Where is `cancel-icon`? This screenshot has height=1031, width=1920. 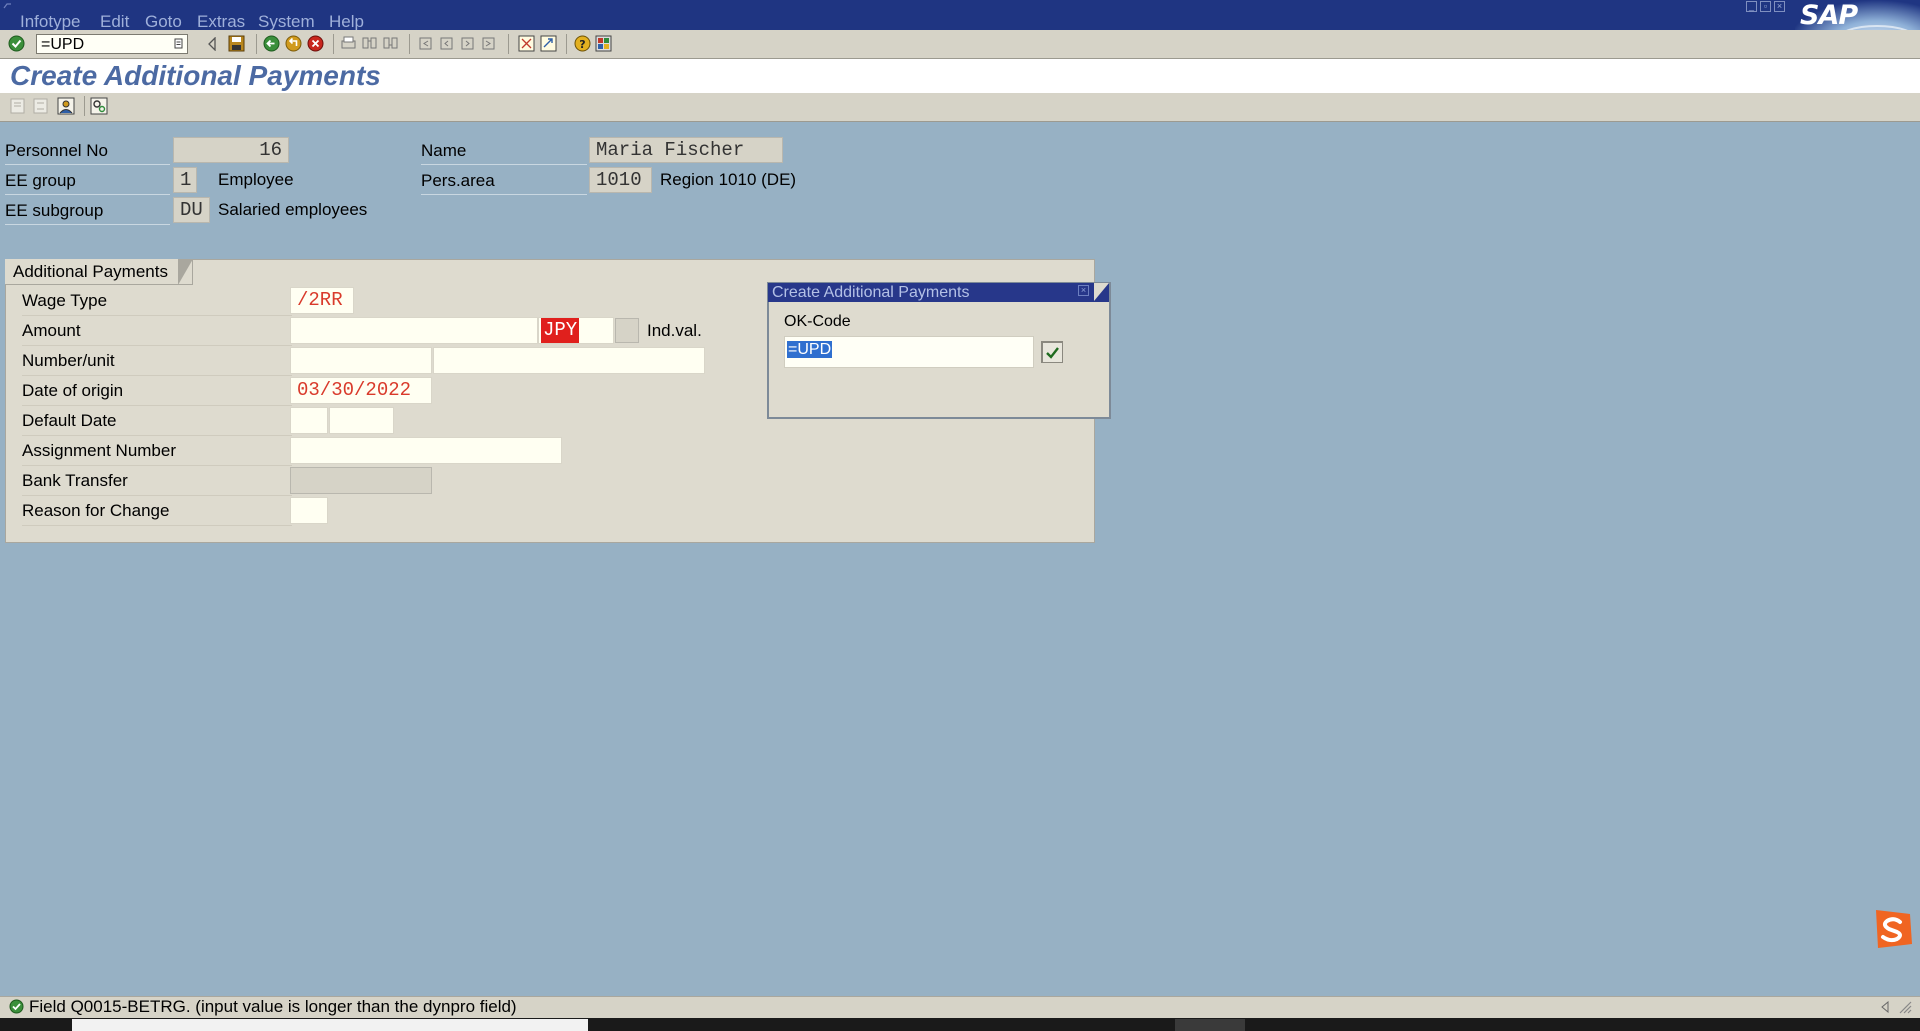 cancel-icon is located at coordinates (315, 43).